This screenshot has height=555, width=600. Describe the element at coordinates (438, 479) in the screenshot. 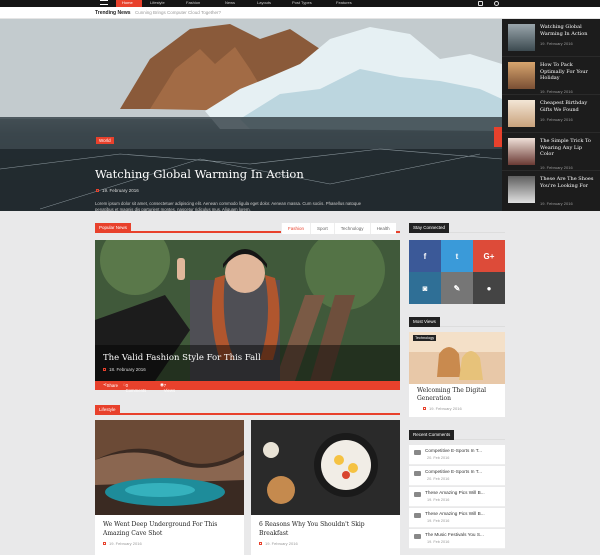

I see `recent-comment-date: 20. Feb 2016` at that location.